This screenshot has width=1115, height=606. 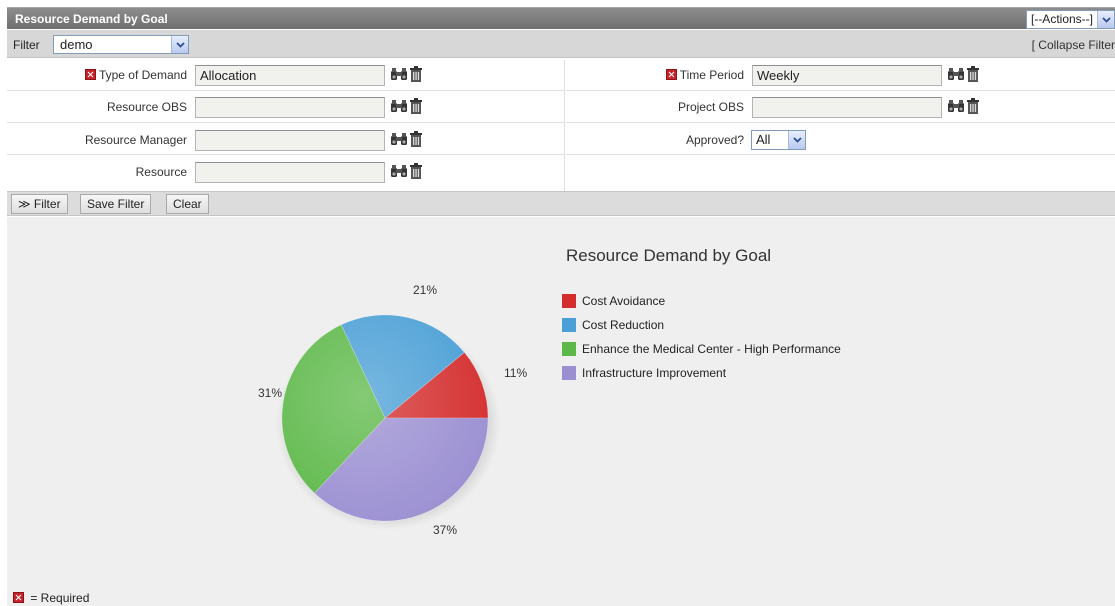 What do you see at coordinates (121, 44) in the screenshot?
I see `filter-select: demo` at bounding box center [121, 44].